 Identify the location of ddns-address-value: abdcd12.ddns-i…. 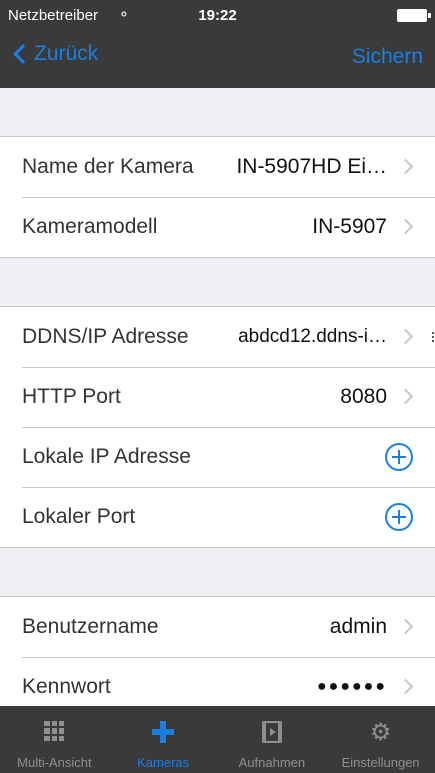
(312, 336).